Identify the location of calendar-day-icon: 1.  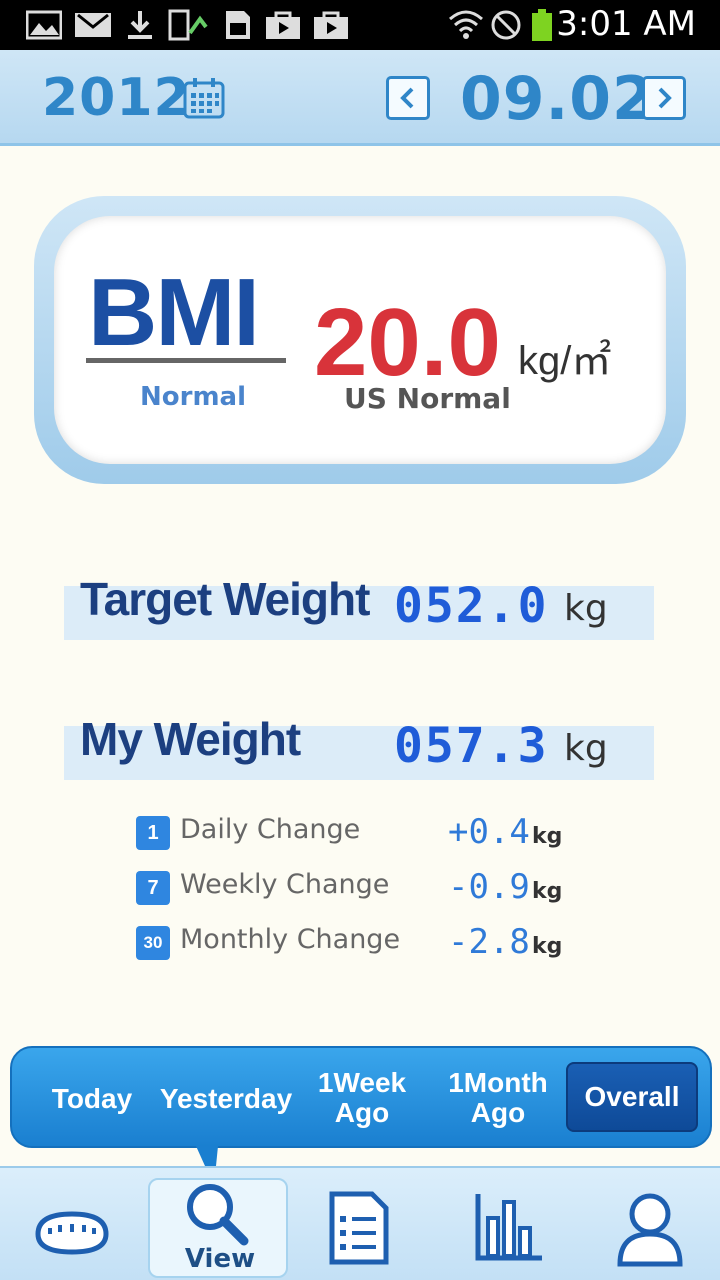
(153, 833).